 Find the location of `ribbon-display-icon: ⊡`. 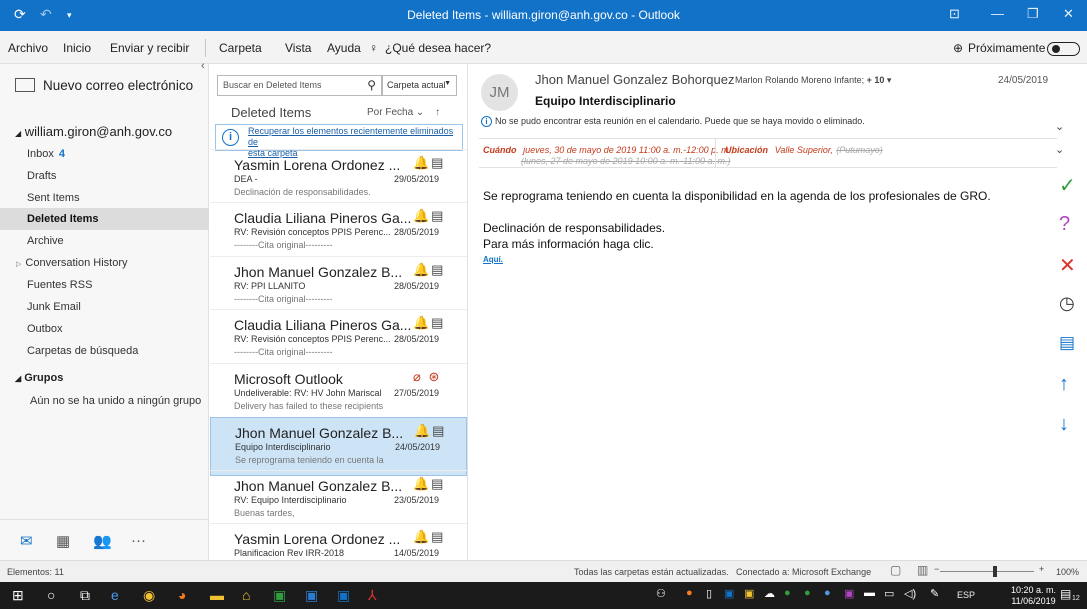

ribbon-display-icon: ⊡ is located at coordinates (954, 14).